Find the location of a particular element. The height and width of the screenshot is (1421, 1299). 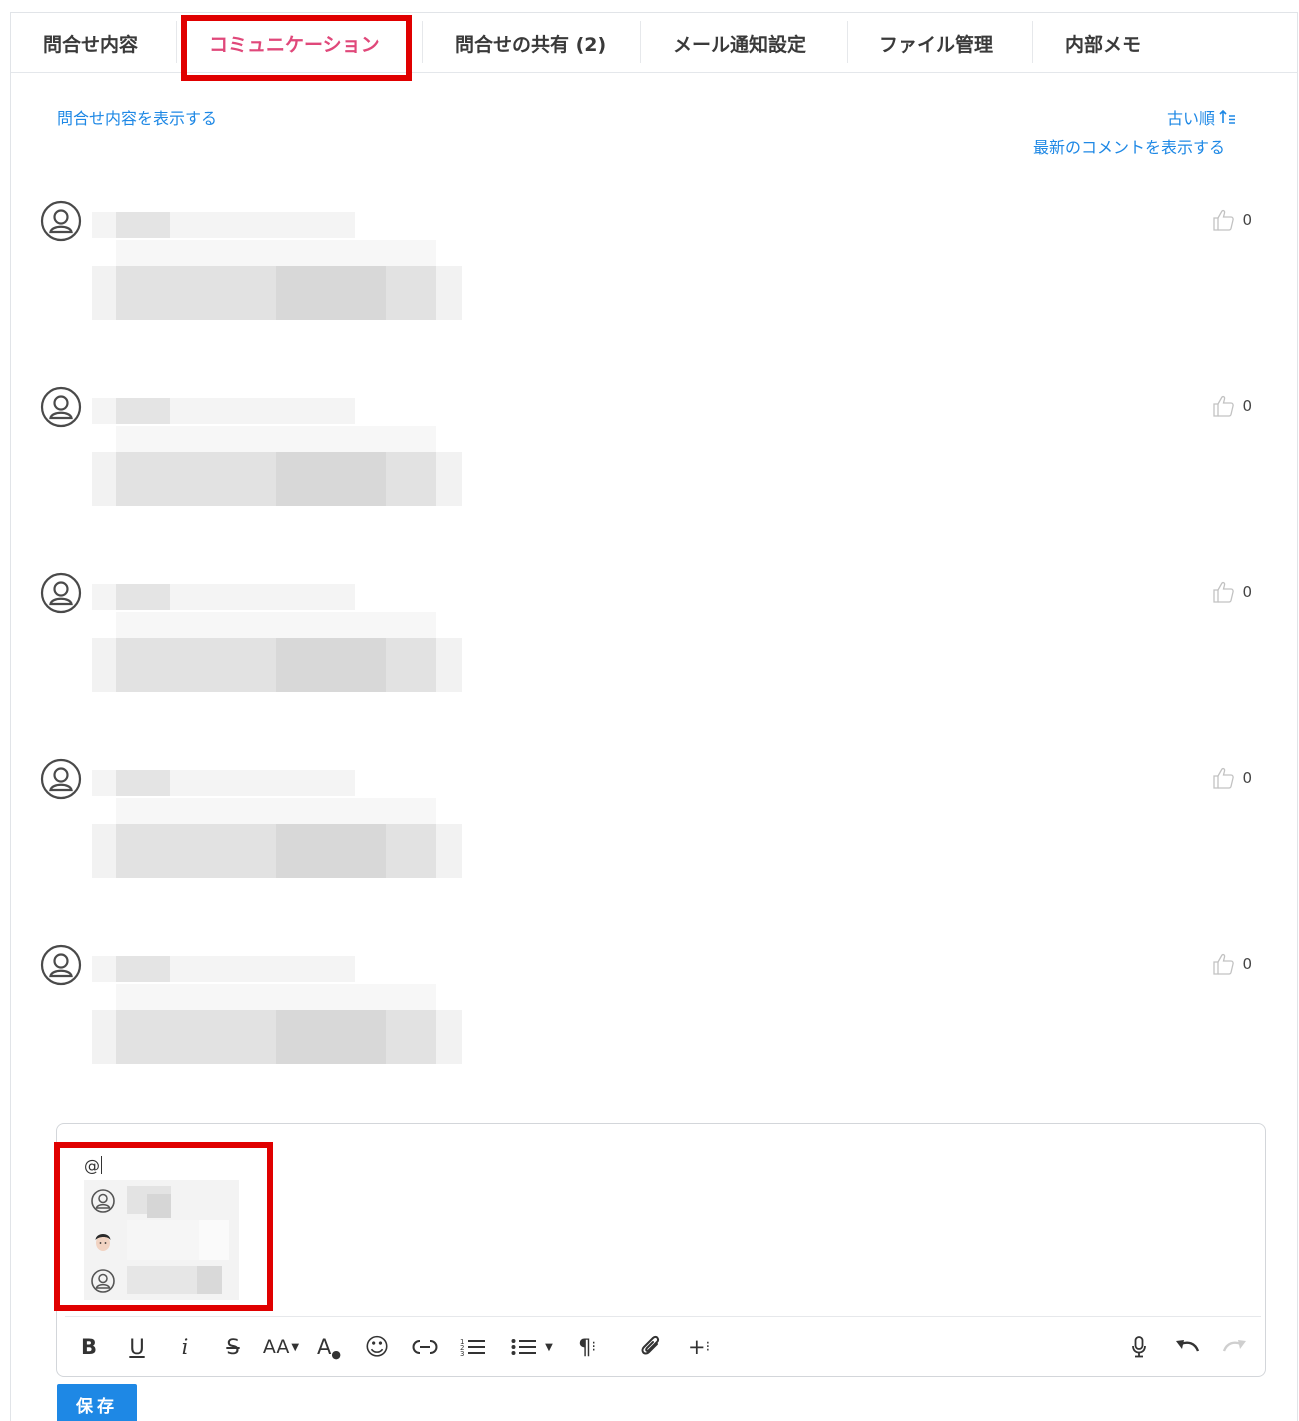

tab-file-management: ファイル管理 is located at coordinates (936, 43).